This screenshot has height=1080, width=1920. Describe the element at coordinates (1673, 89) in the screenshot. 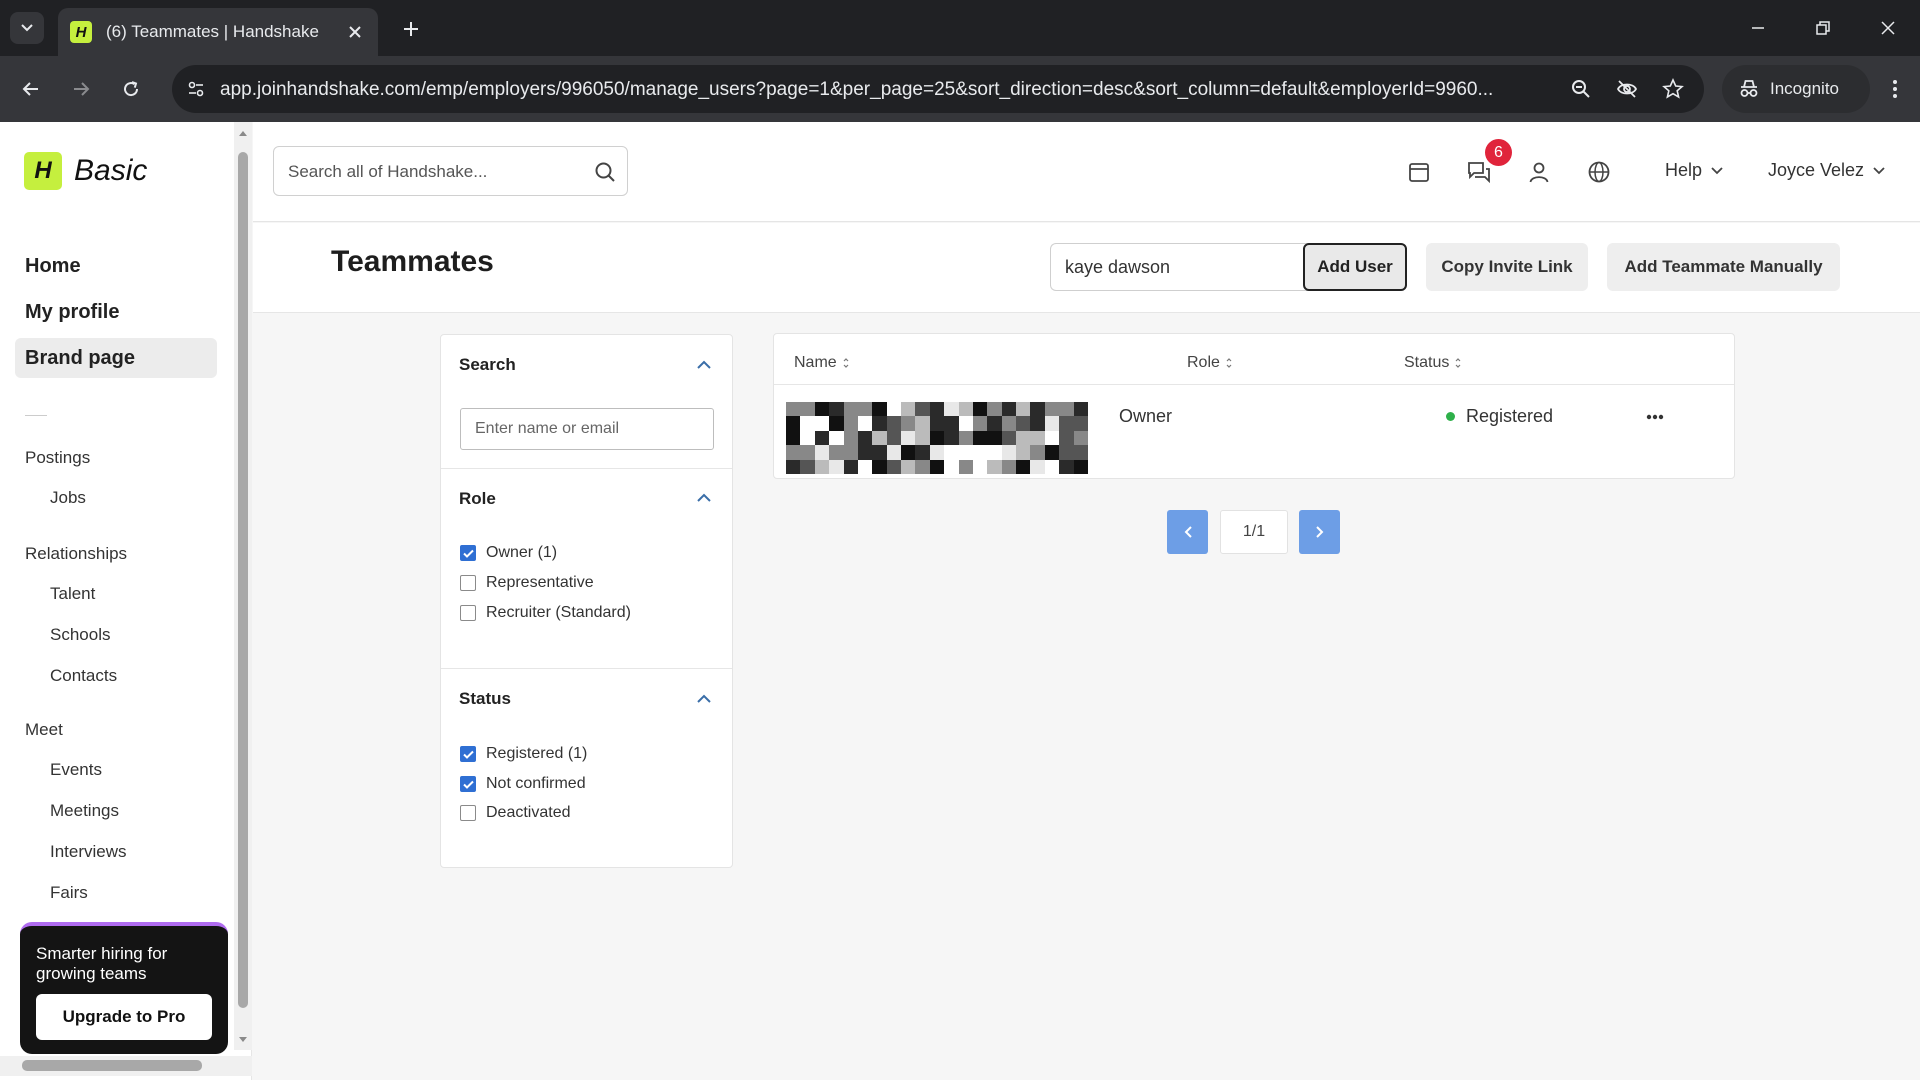

I see `bookmark-button` at that location.